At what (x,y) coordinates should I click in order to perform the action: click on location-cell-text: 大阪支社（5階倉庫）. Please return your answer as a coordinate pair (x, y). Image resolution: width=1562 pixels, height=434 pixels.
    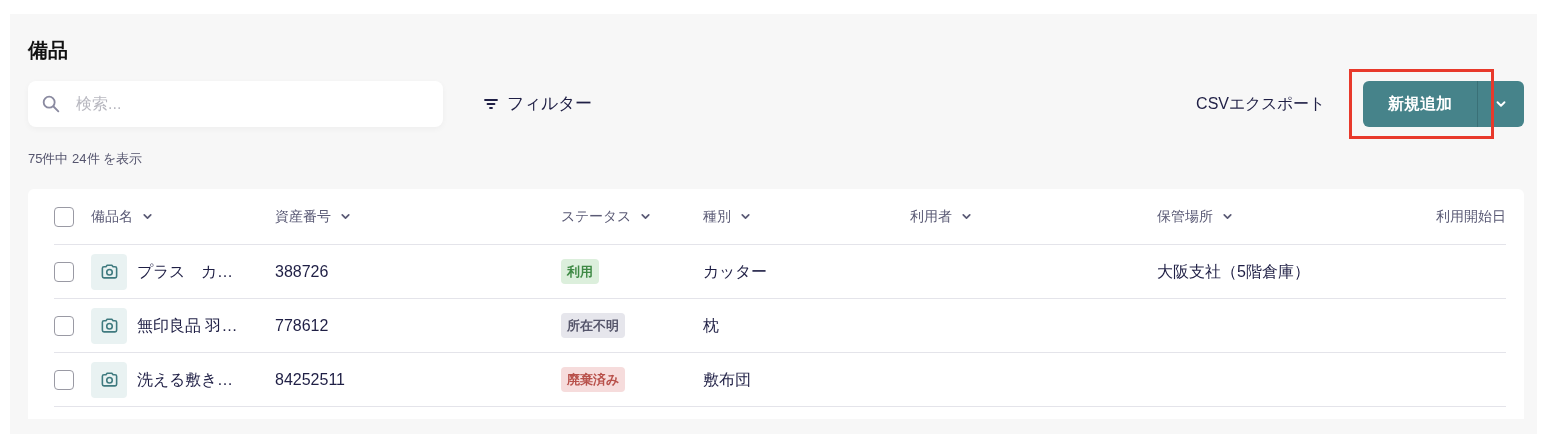
    Looking at the image, I should click on (1233, 271).